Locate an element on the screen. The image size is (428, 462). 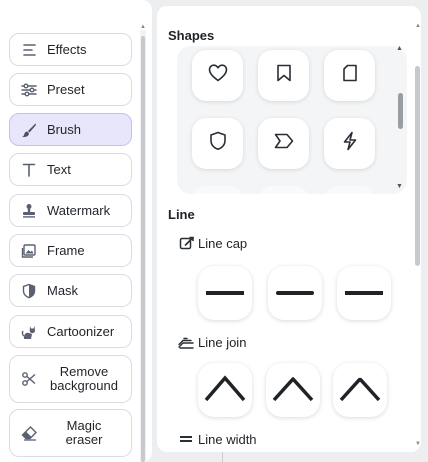
sidebar-item-label: Mask is located at coordinates (63, 290).